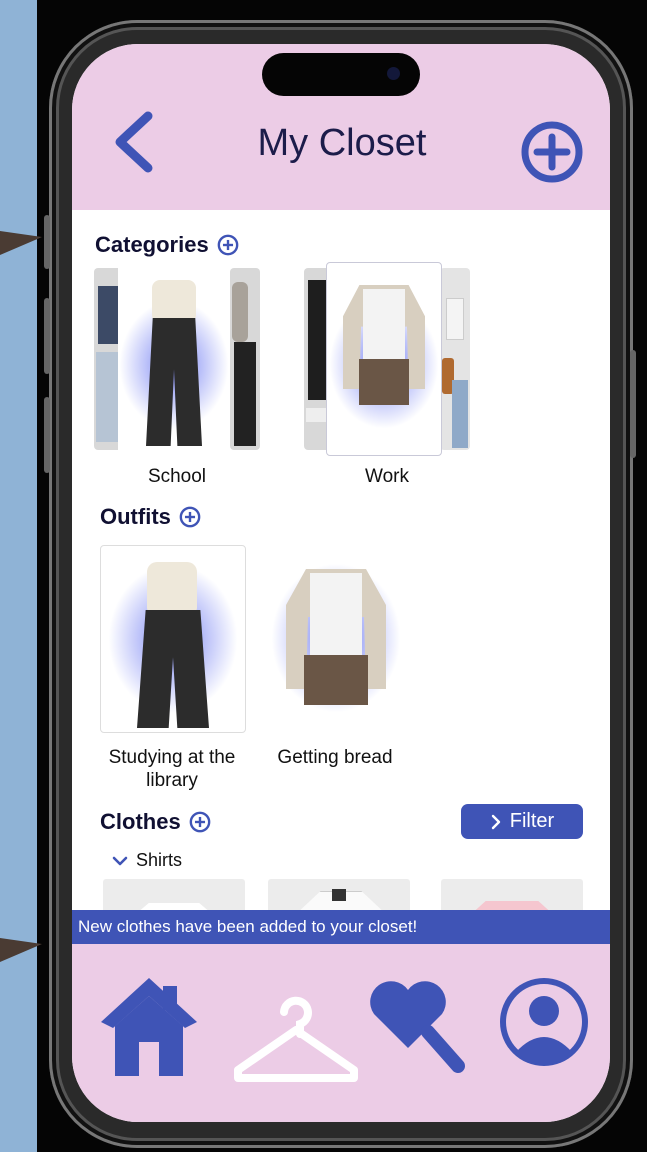 The width and height of the screenshot is (647, 1152). I want to click on mute-switch, so click(47, 242).